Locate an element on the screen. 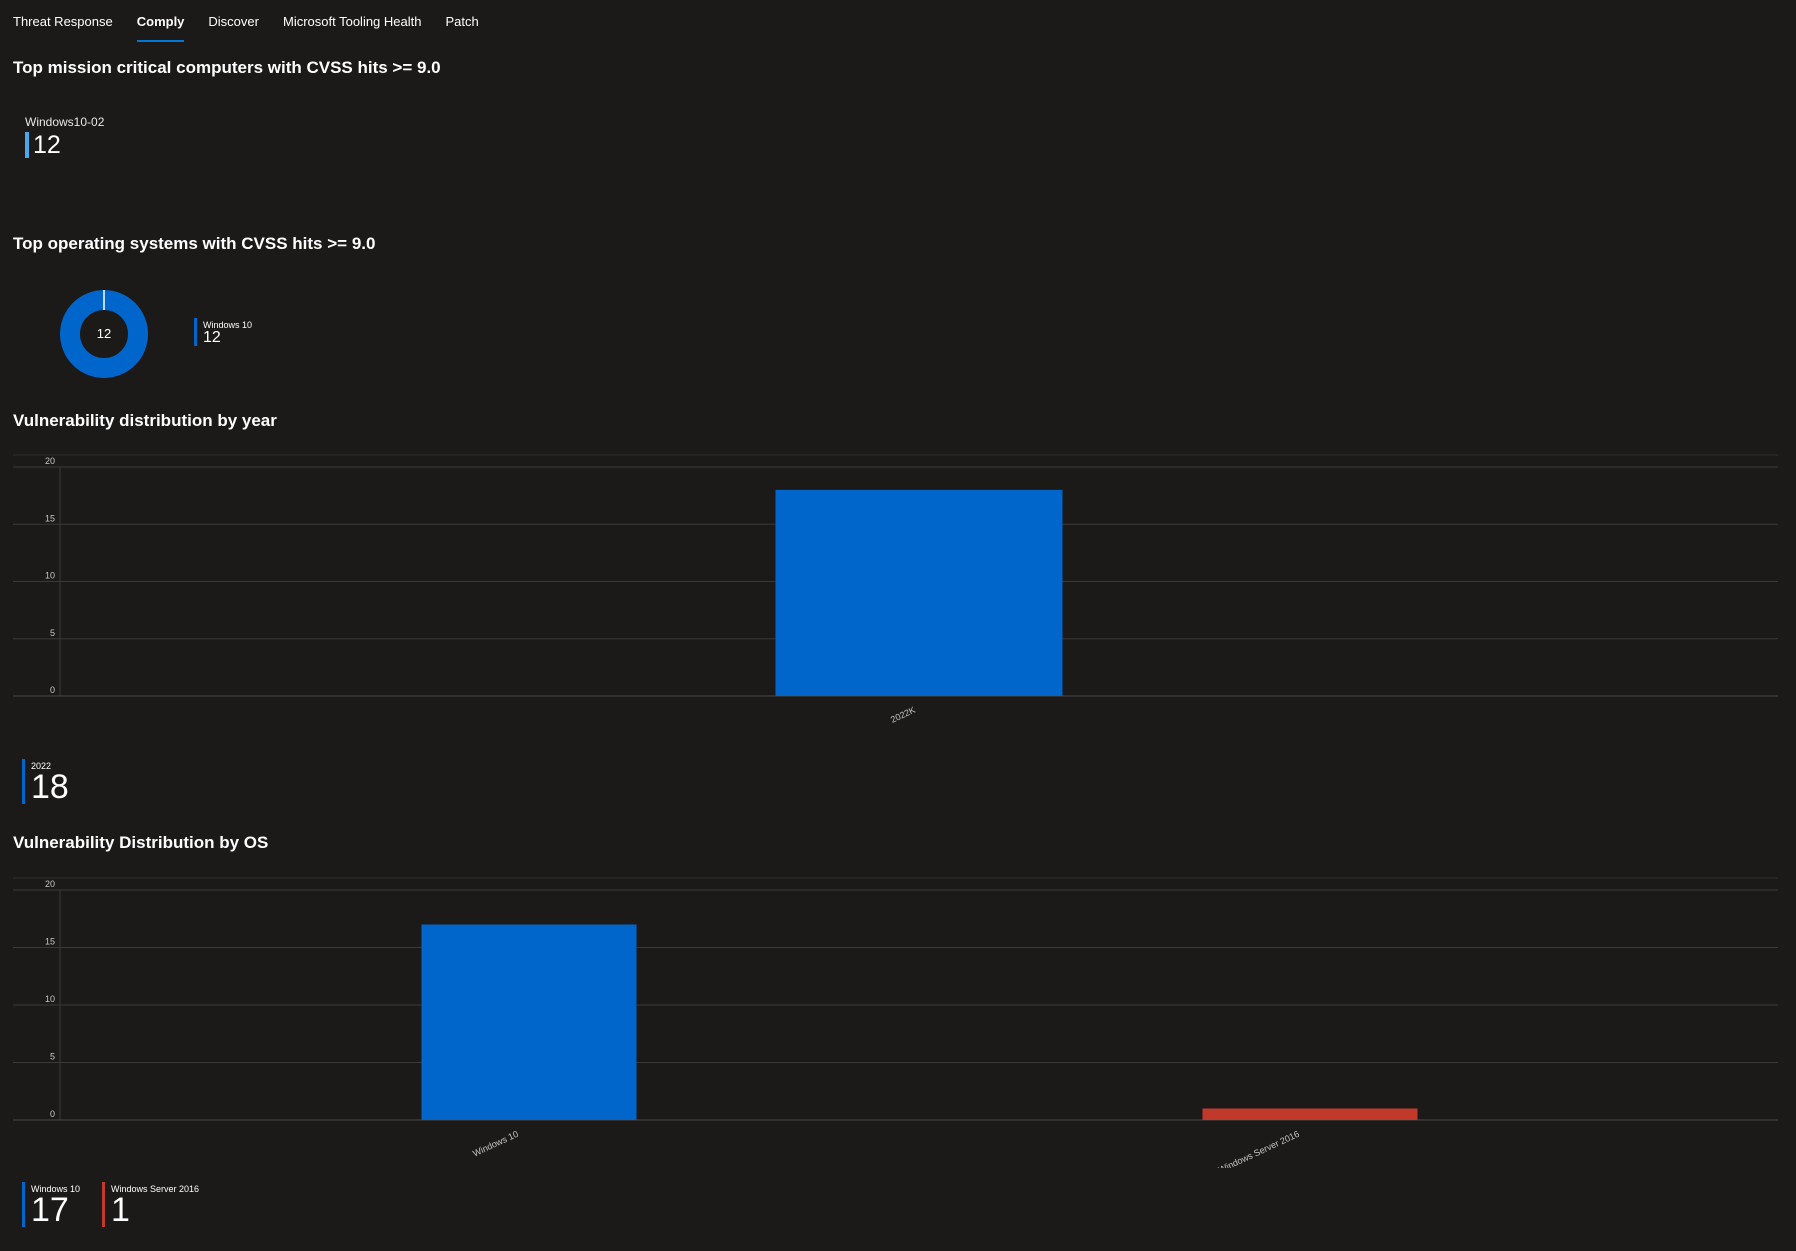 Image resolution: width=1796 pixels, height=1251 pixels. tab-microsoft-tooling-health: Microsoft Tooling Health is located at coordinates (352, 20).